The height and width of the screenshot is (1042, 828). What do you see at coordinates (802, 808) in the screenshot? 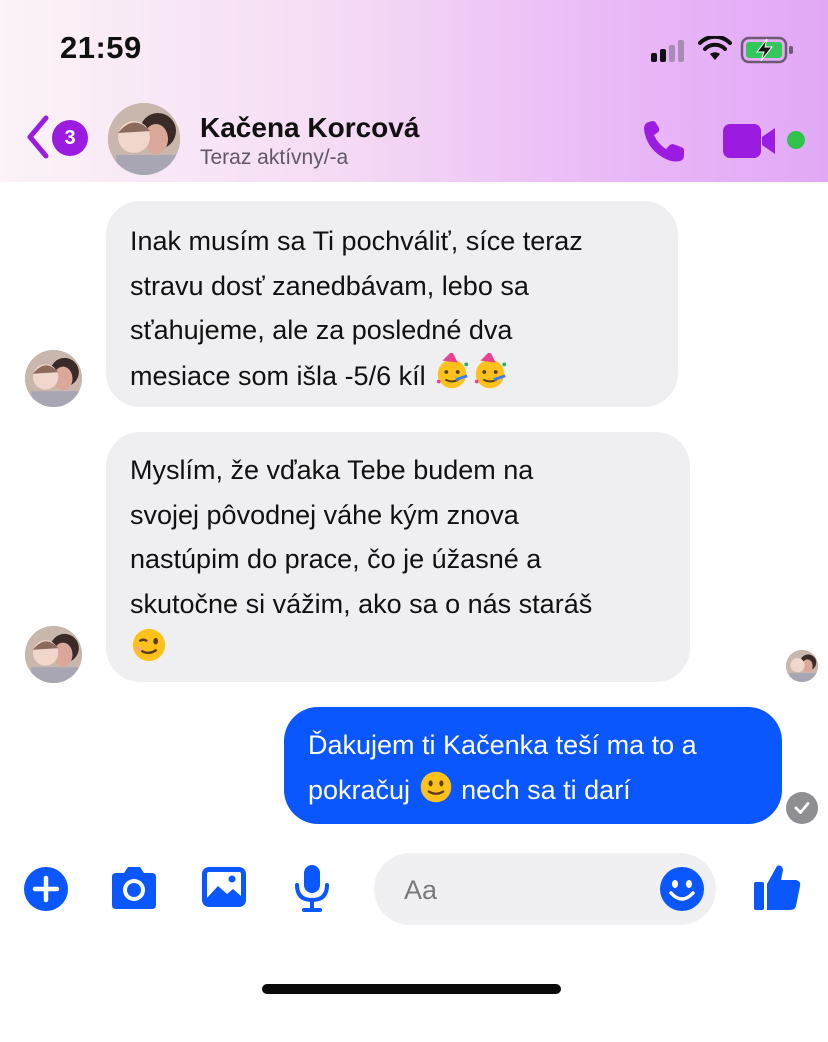
I see `read-receipt-icon` at bounding box center [802, 808].